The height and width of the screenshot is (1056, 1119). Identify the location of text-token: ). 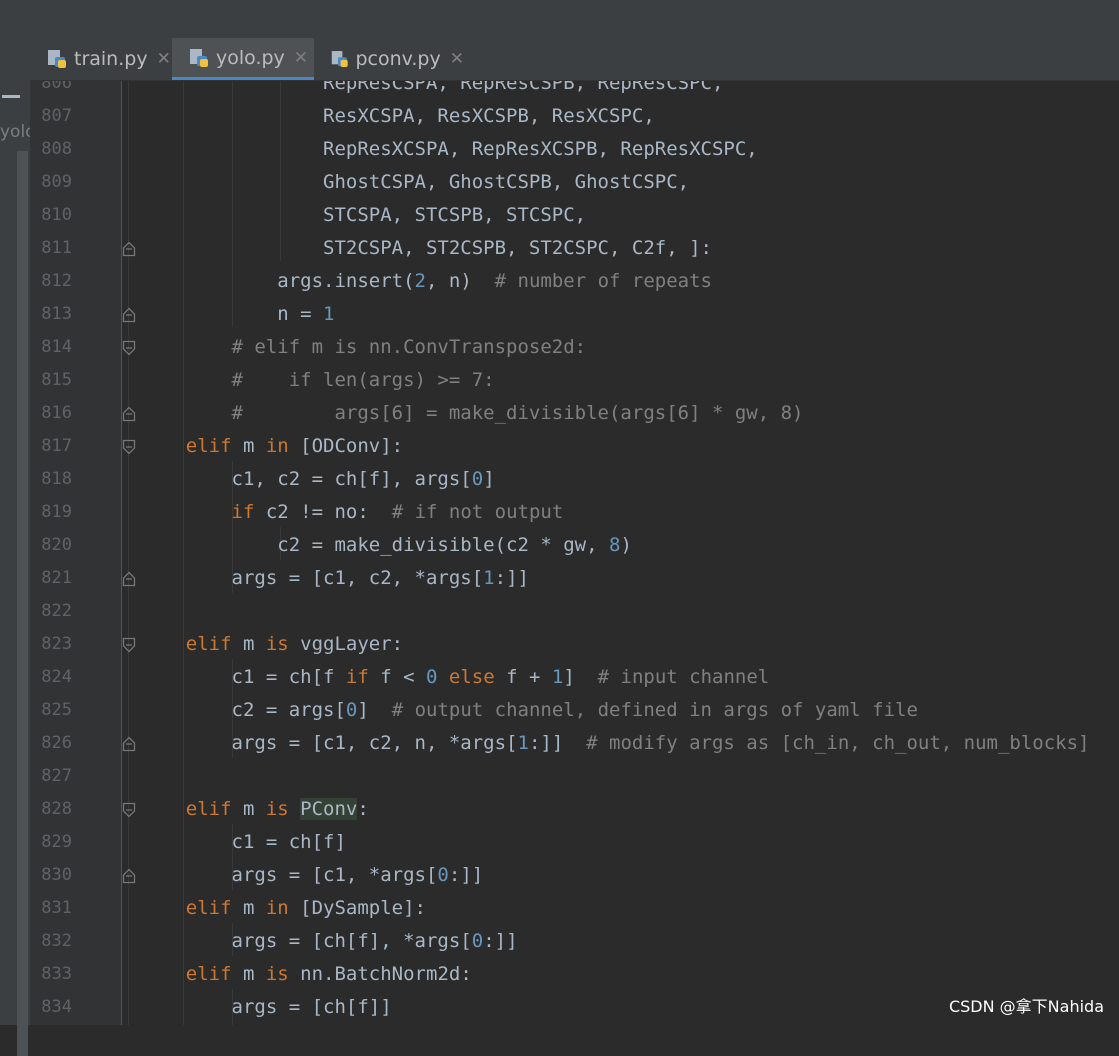
(626, 545).